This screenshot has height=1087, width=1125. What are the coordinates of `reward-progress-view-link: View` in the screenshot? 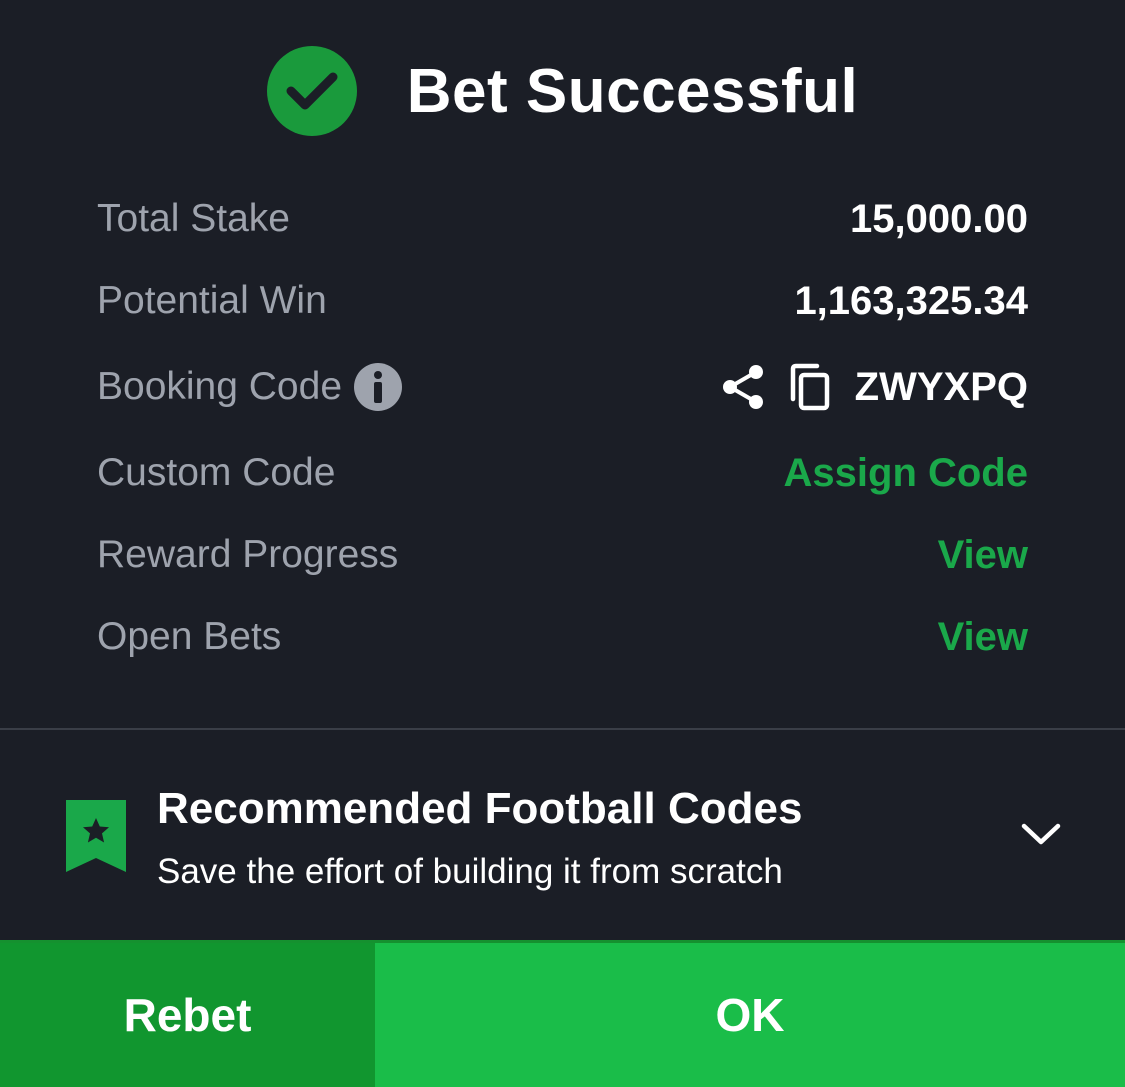 It's located at (983, 555).